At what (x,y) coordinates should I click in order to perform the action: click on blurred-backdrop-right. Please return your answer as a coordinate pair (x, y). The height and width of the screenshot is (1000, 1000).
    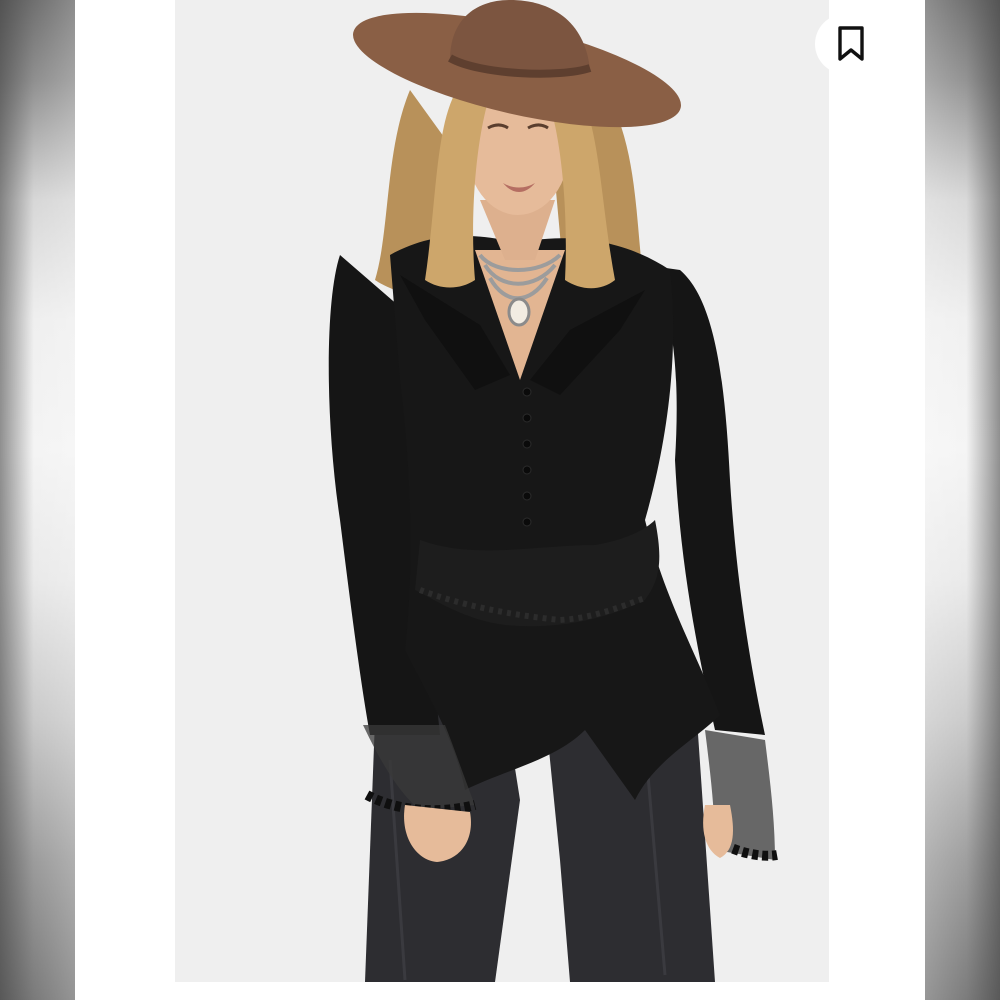
    Looking at the image, I should click on (962, 500).